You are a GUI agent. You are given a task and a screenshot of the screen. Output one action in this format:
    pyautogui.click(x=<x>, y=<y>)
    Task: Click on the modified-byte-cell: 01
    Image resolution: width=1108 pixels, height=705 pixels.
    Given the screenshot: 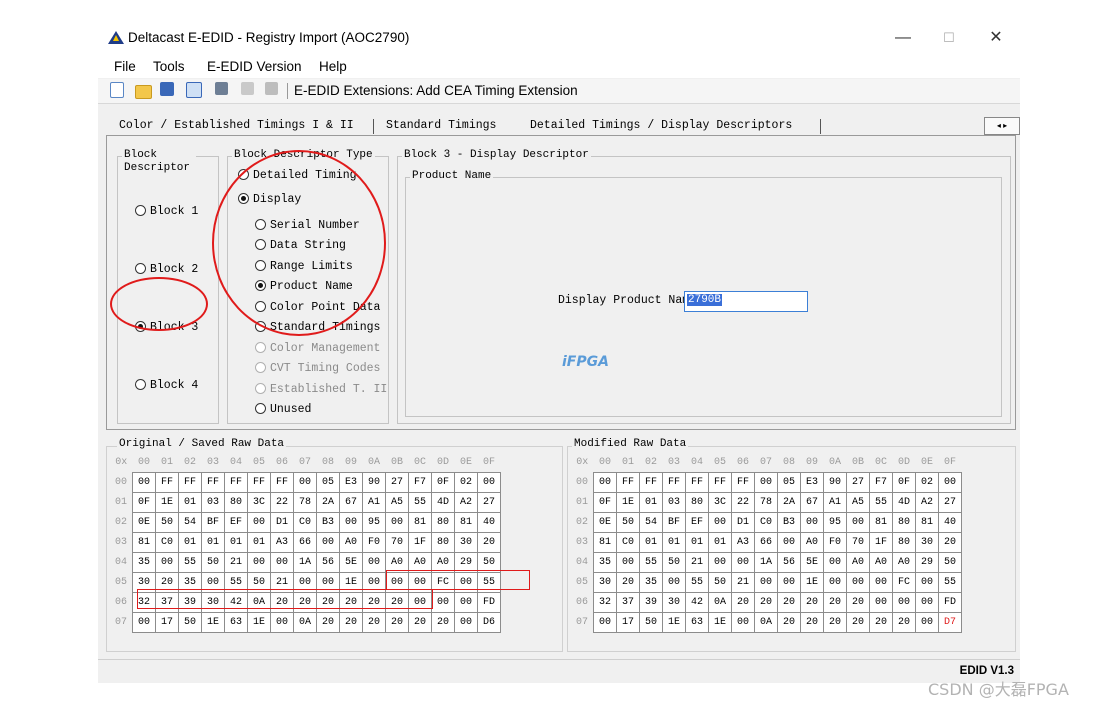 What is the action you would take?
    pyautogui.click(x=674, y=542)
    